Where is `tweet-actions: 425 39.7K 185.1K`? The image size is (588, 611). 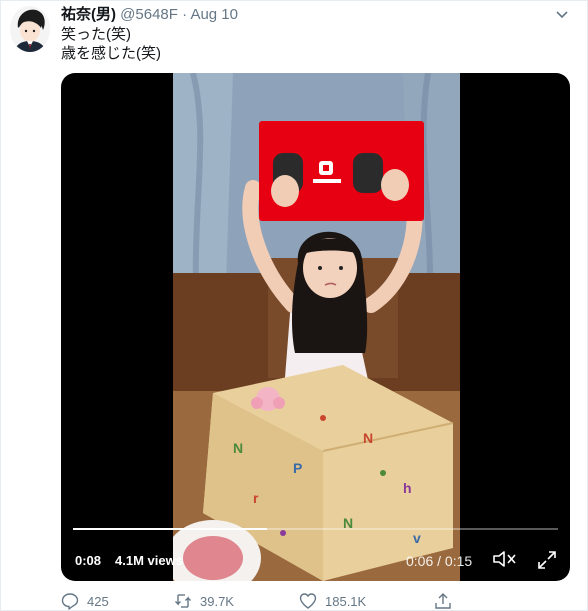 tweet-actions: 425 39.7K 185.1K is located at coordinates (281, 601).